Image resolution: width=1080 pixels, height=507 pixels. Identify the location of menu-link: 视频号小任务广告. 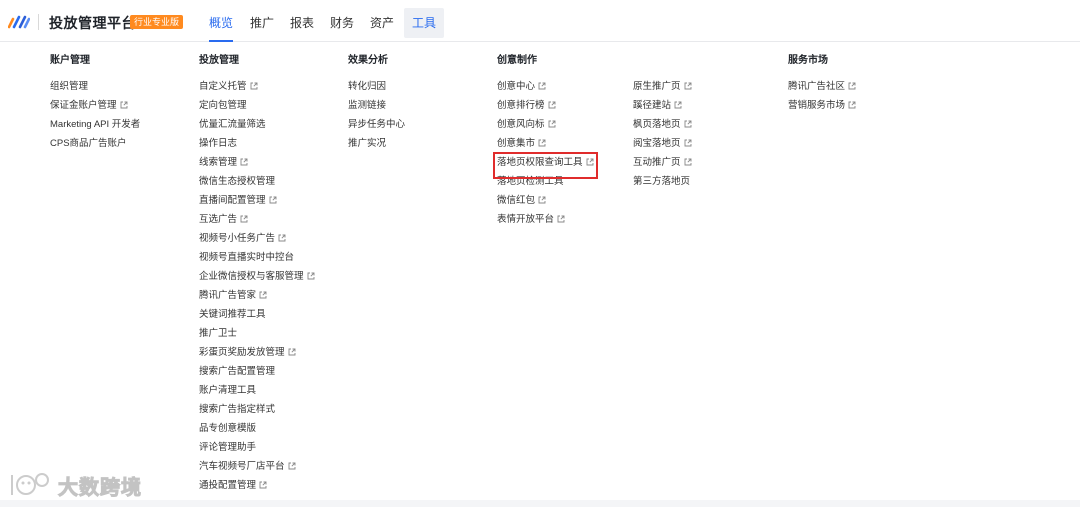
(257, 241).